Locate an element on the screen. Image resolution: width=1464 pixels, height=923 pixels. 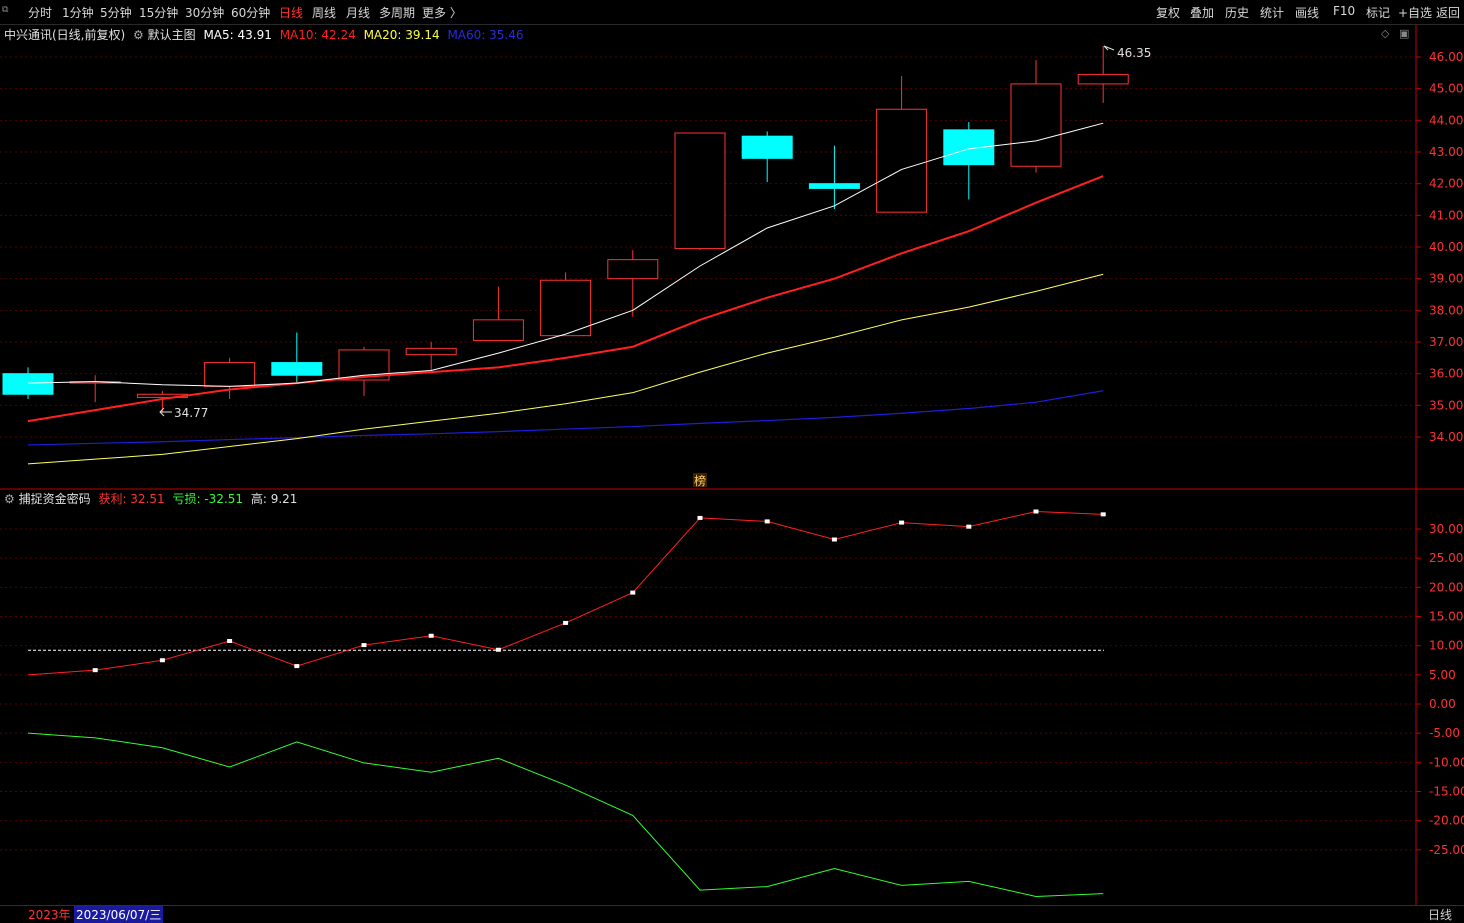
y-tick-label: 35.00 is located at coordinates (1446, 405).